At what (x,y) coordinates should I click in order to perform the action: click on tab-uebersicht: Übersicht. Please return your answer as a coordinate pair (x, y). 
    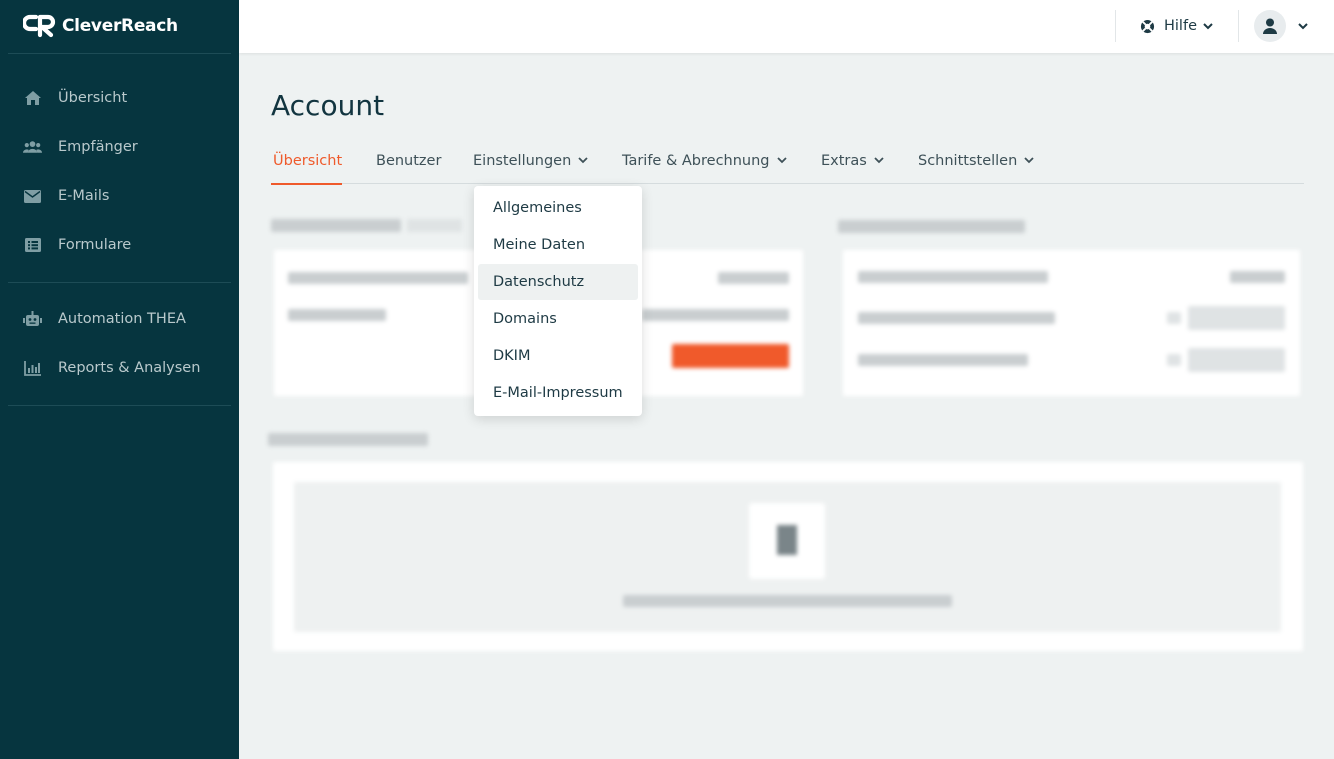
    Looking at the image, I should click on (307, 167).